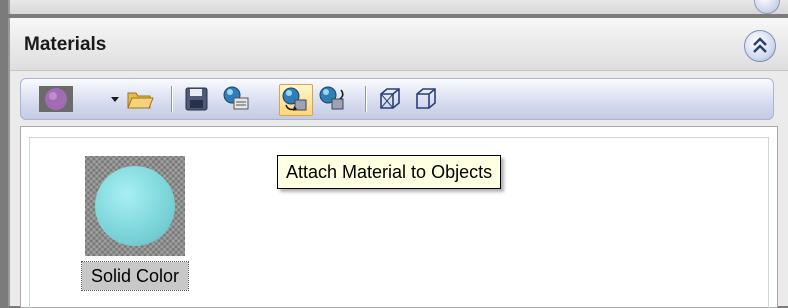  What do you see at coordinates (236, 99) in the screenshot?
I see `get-material-icon` at bounding box center [236, 99].